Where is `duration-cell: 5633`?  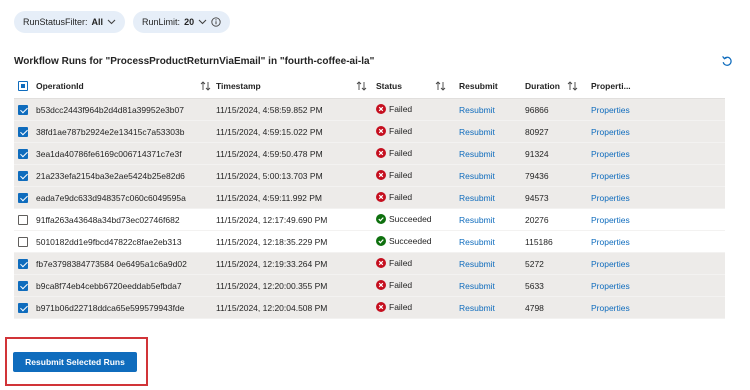
duration-cell: 5633 is located at coordinates (558, 285).